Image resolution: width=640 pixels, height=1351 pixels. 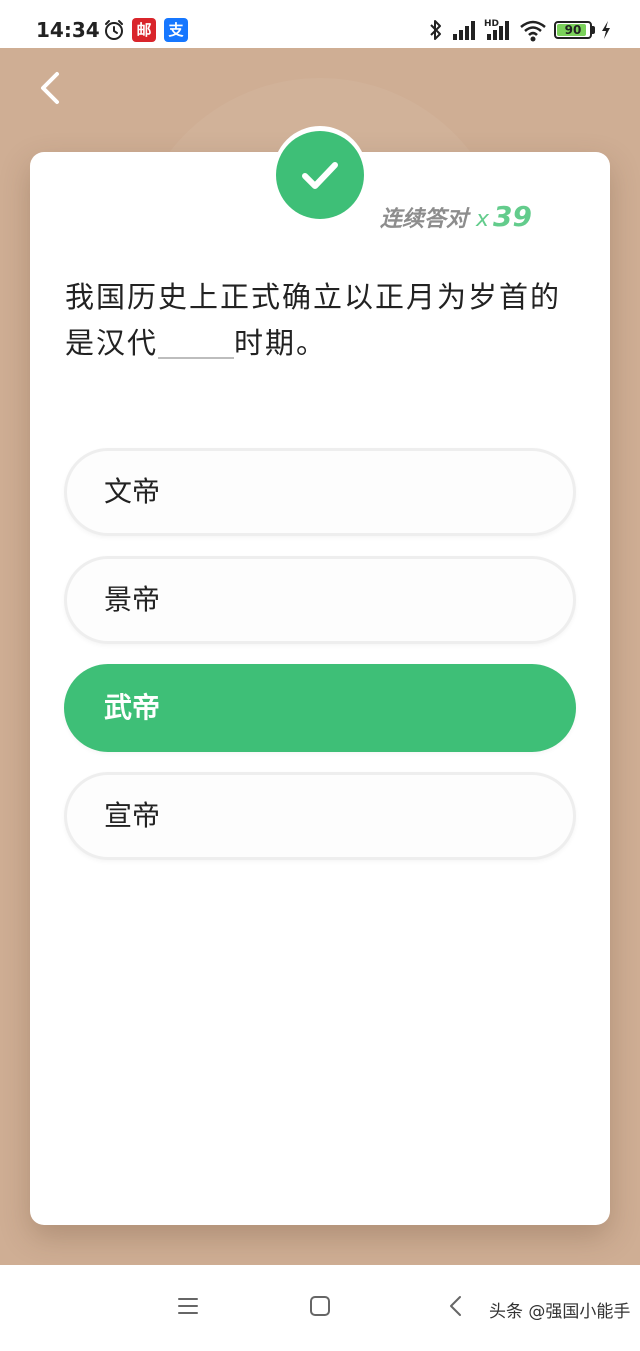 I want to click on battery-icon: 90, so click(x=573, y=30).